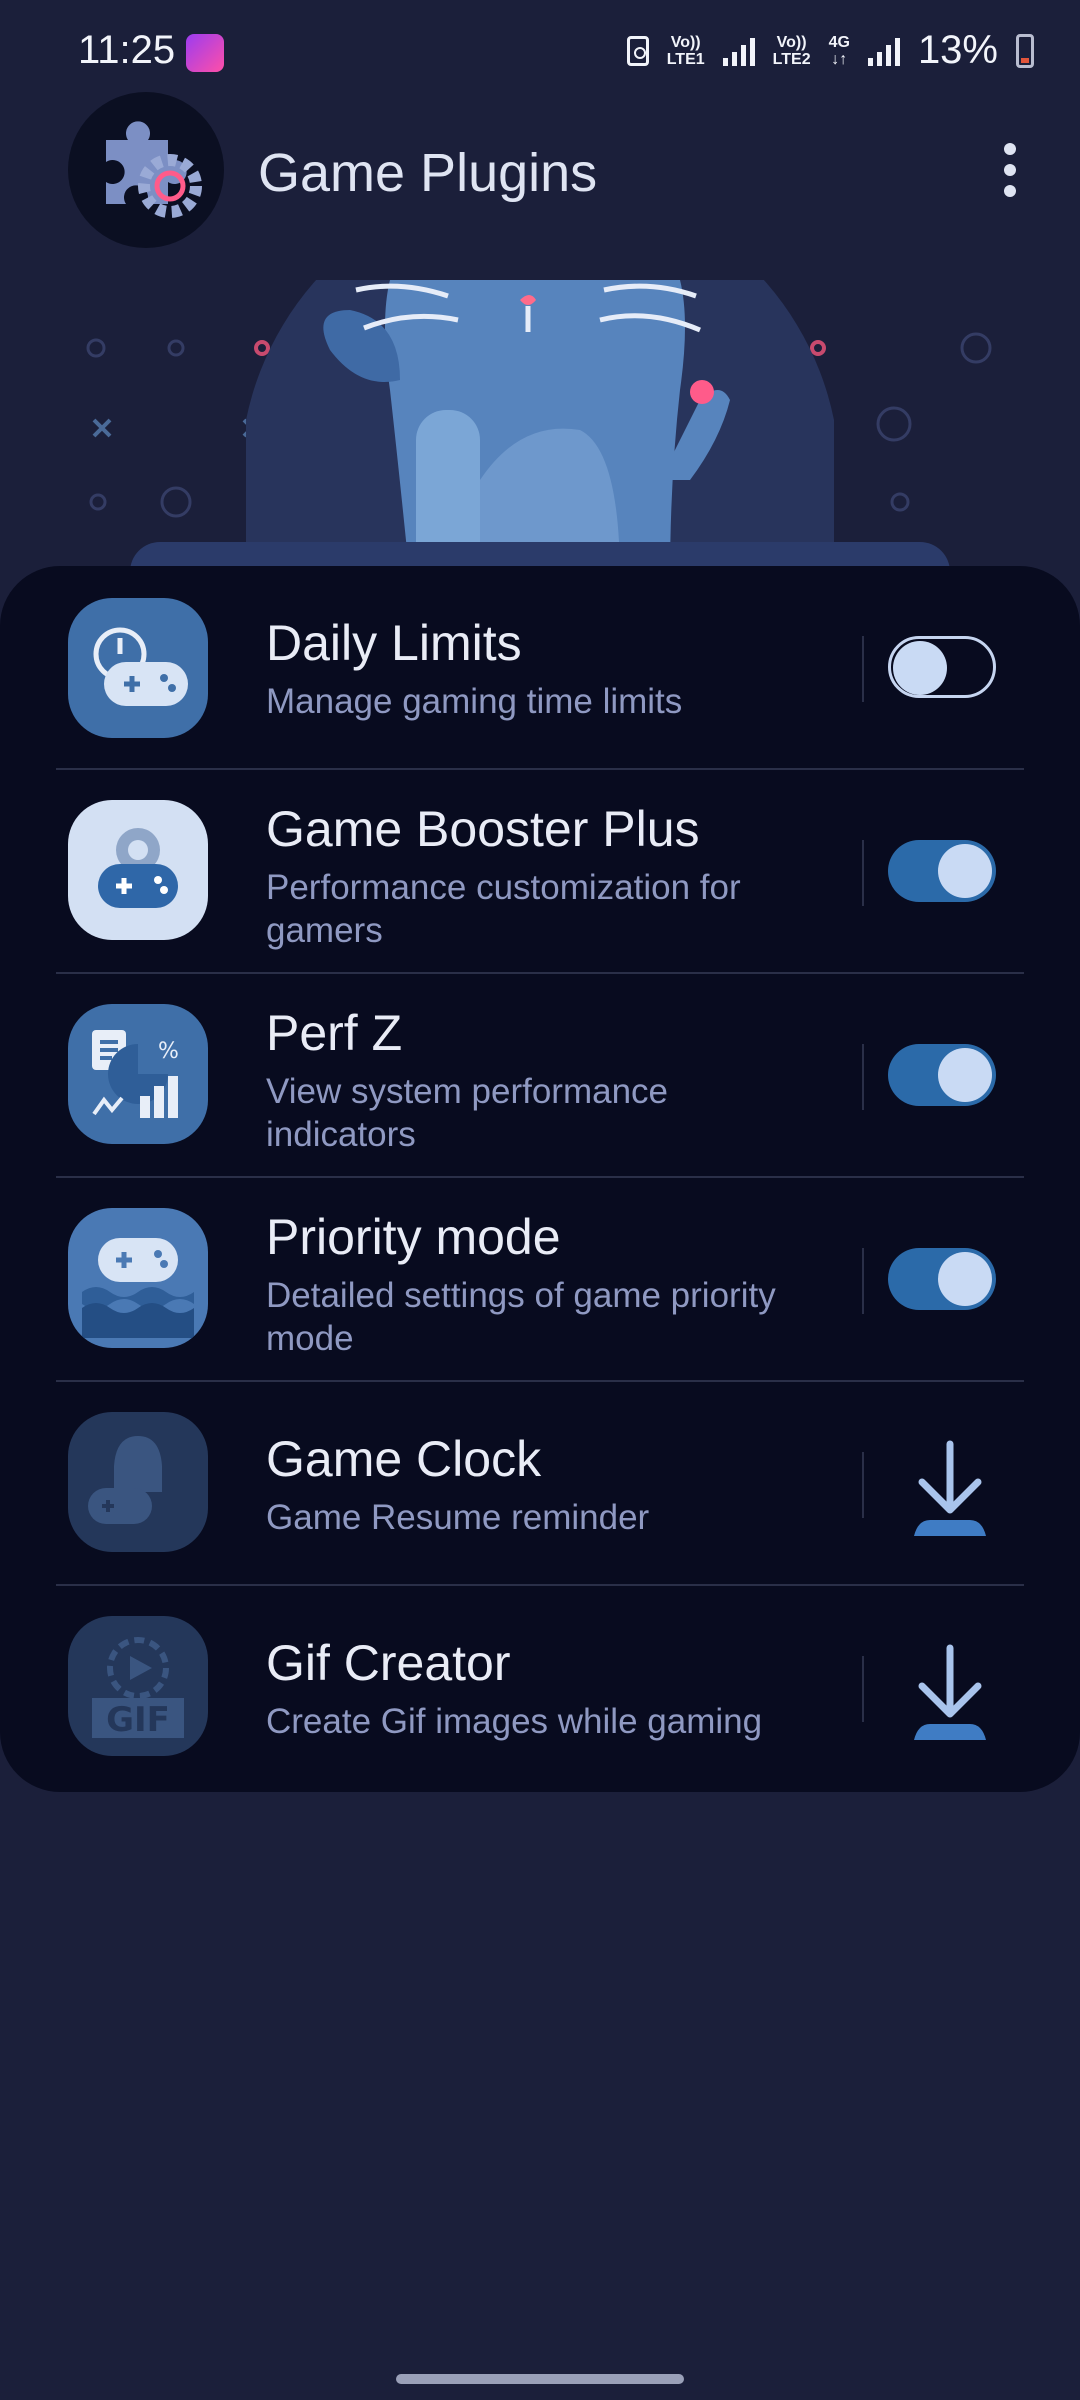  What do you see at coordinates (388, 1663) in the screenshot?
I see `plugin-name: Gif Creator` at bounding box center [388, 1663].